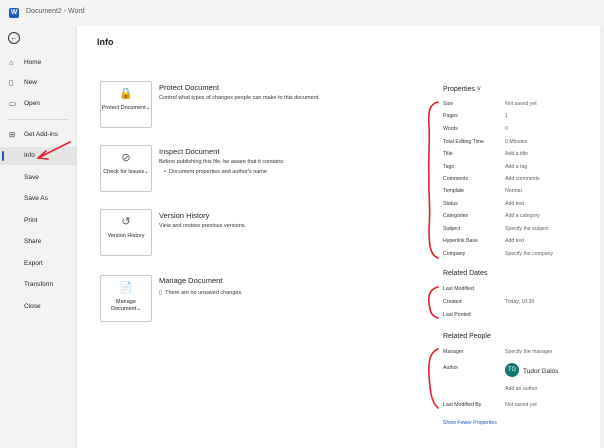 The height and width of the screenshot is (448, 604). What do you see at coordinates (38, 199) in the screenshot?
I see `nav-save-as: Save As` at bounding box center [38, 199].